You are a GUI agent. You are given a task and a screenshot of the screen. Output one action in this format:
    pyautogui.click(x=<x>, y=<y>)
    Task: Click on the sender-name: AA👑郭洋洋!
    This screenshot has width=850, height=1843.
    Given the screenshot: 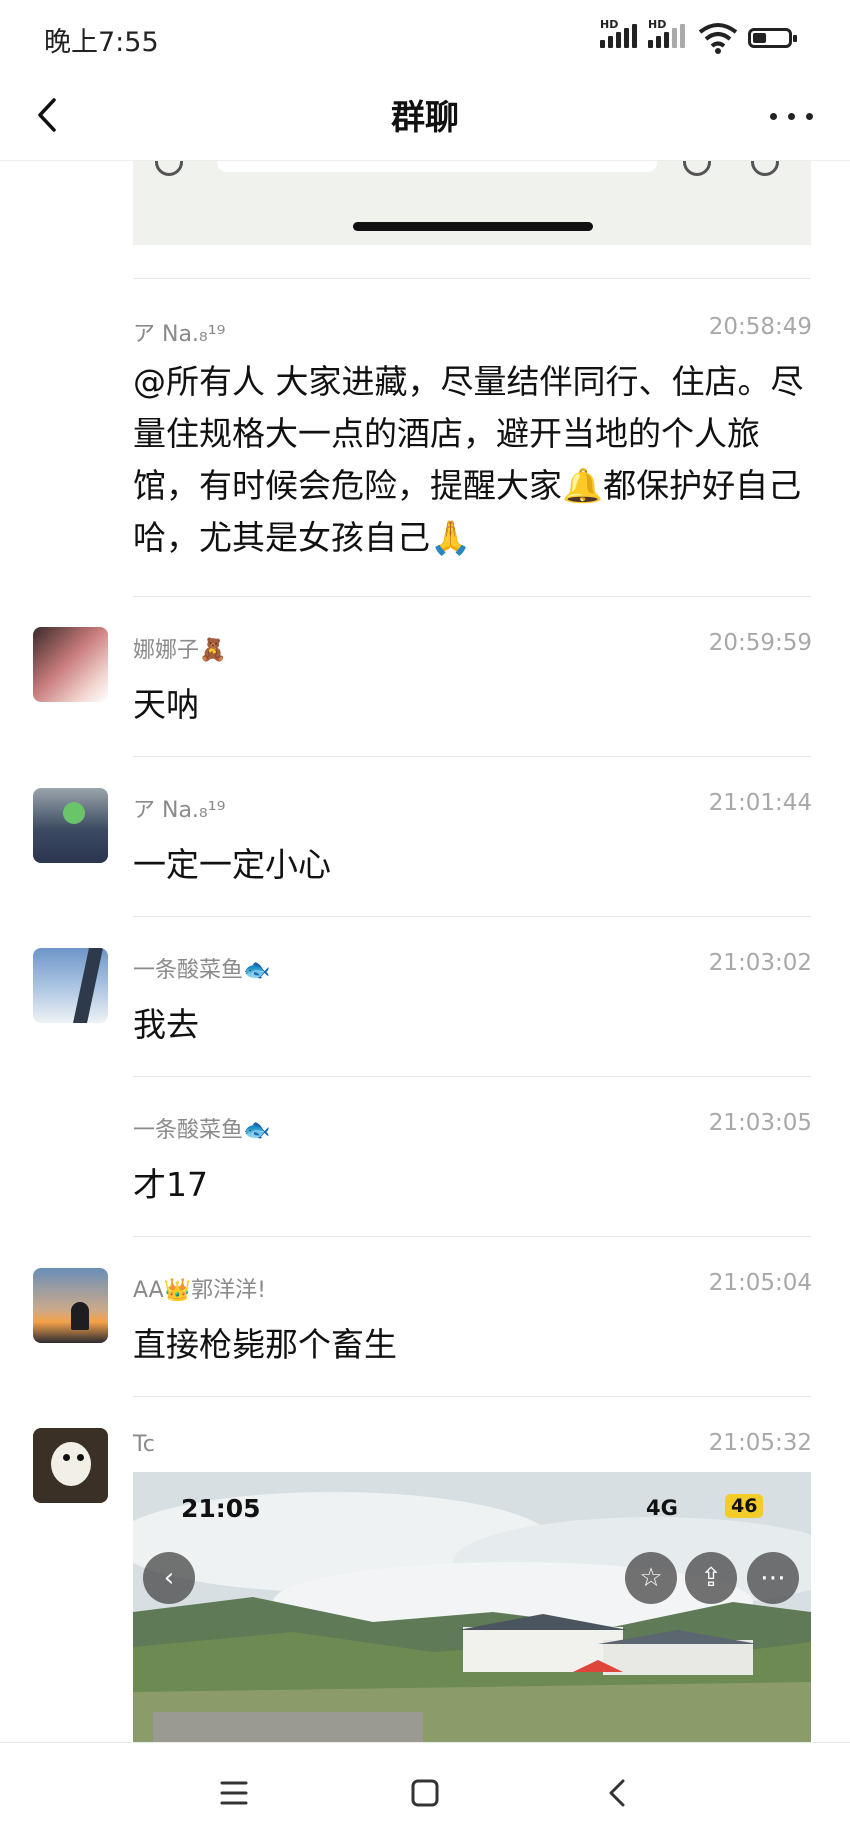 What is the action you would take?
    pyautogui.click(x=199, y=1288)
    